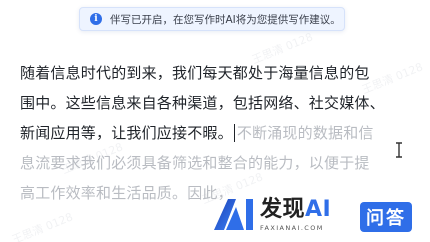  What do you see at coordinates (292, 228) in the screenshot?
I see `brand-domain: FAXIANAI.COM` at bounding box center [292, 228].